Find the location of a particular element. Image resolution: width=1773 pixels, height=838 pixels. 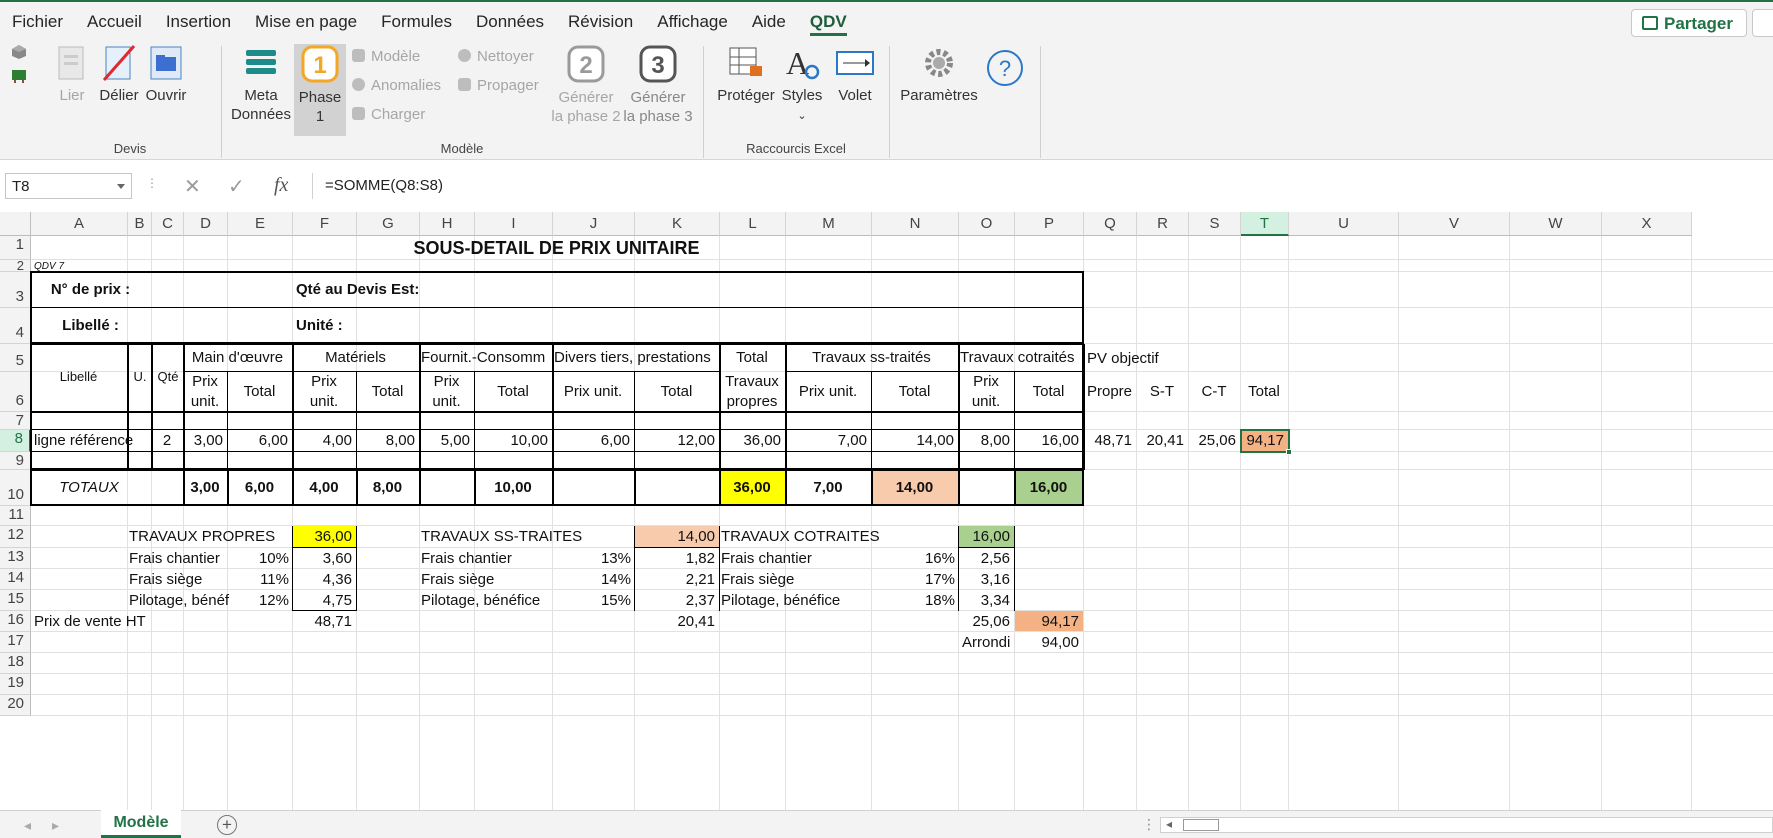

header-total-e: Total is located at coordinates (259, 392).